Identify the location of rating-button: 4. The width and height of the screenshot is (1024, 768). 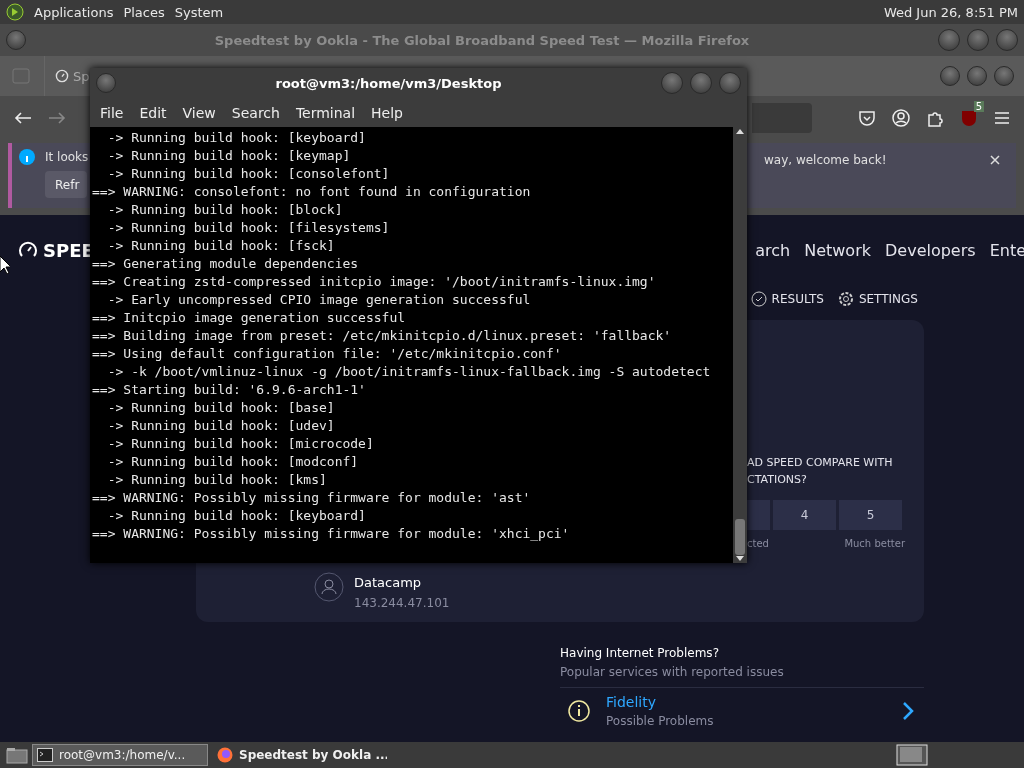
(804, 515).